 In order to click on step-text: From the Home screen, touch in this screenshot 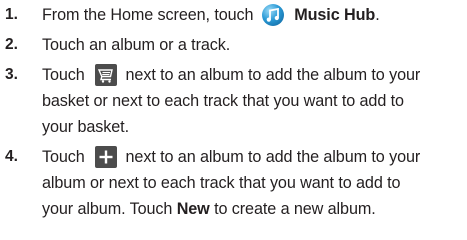, I will do `click(148, 15)`.